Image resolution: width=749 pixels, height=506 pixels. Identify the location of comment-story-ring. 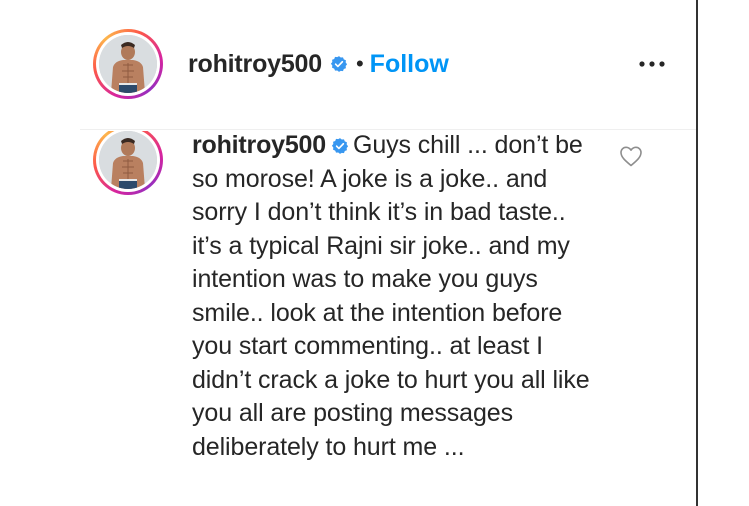
(128, 163).